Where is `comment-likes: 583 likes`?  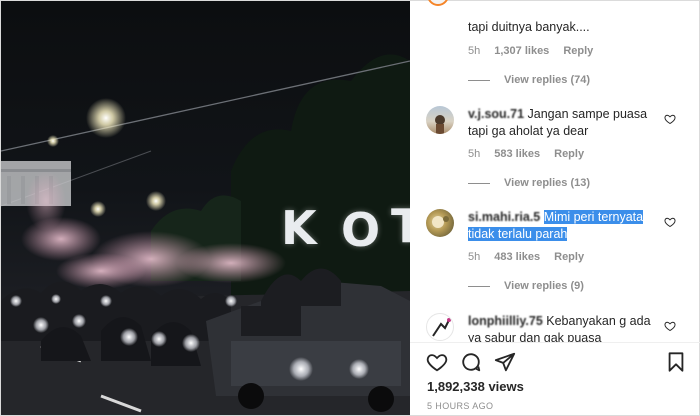
comment-likes: 583 likes is located at coordinates (517, 154).